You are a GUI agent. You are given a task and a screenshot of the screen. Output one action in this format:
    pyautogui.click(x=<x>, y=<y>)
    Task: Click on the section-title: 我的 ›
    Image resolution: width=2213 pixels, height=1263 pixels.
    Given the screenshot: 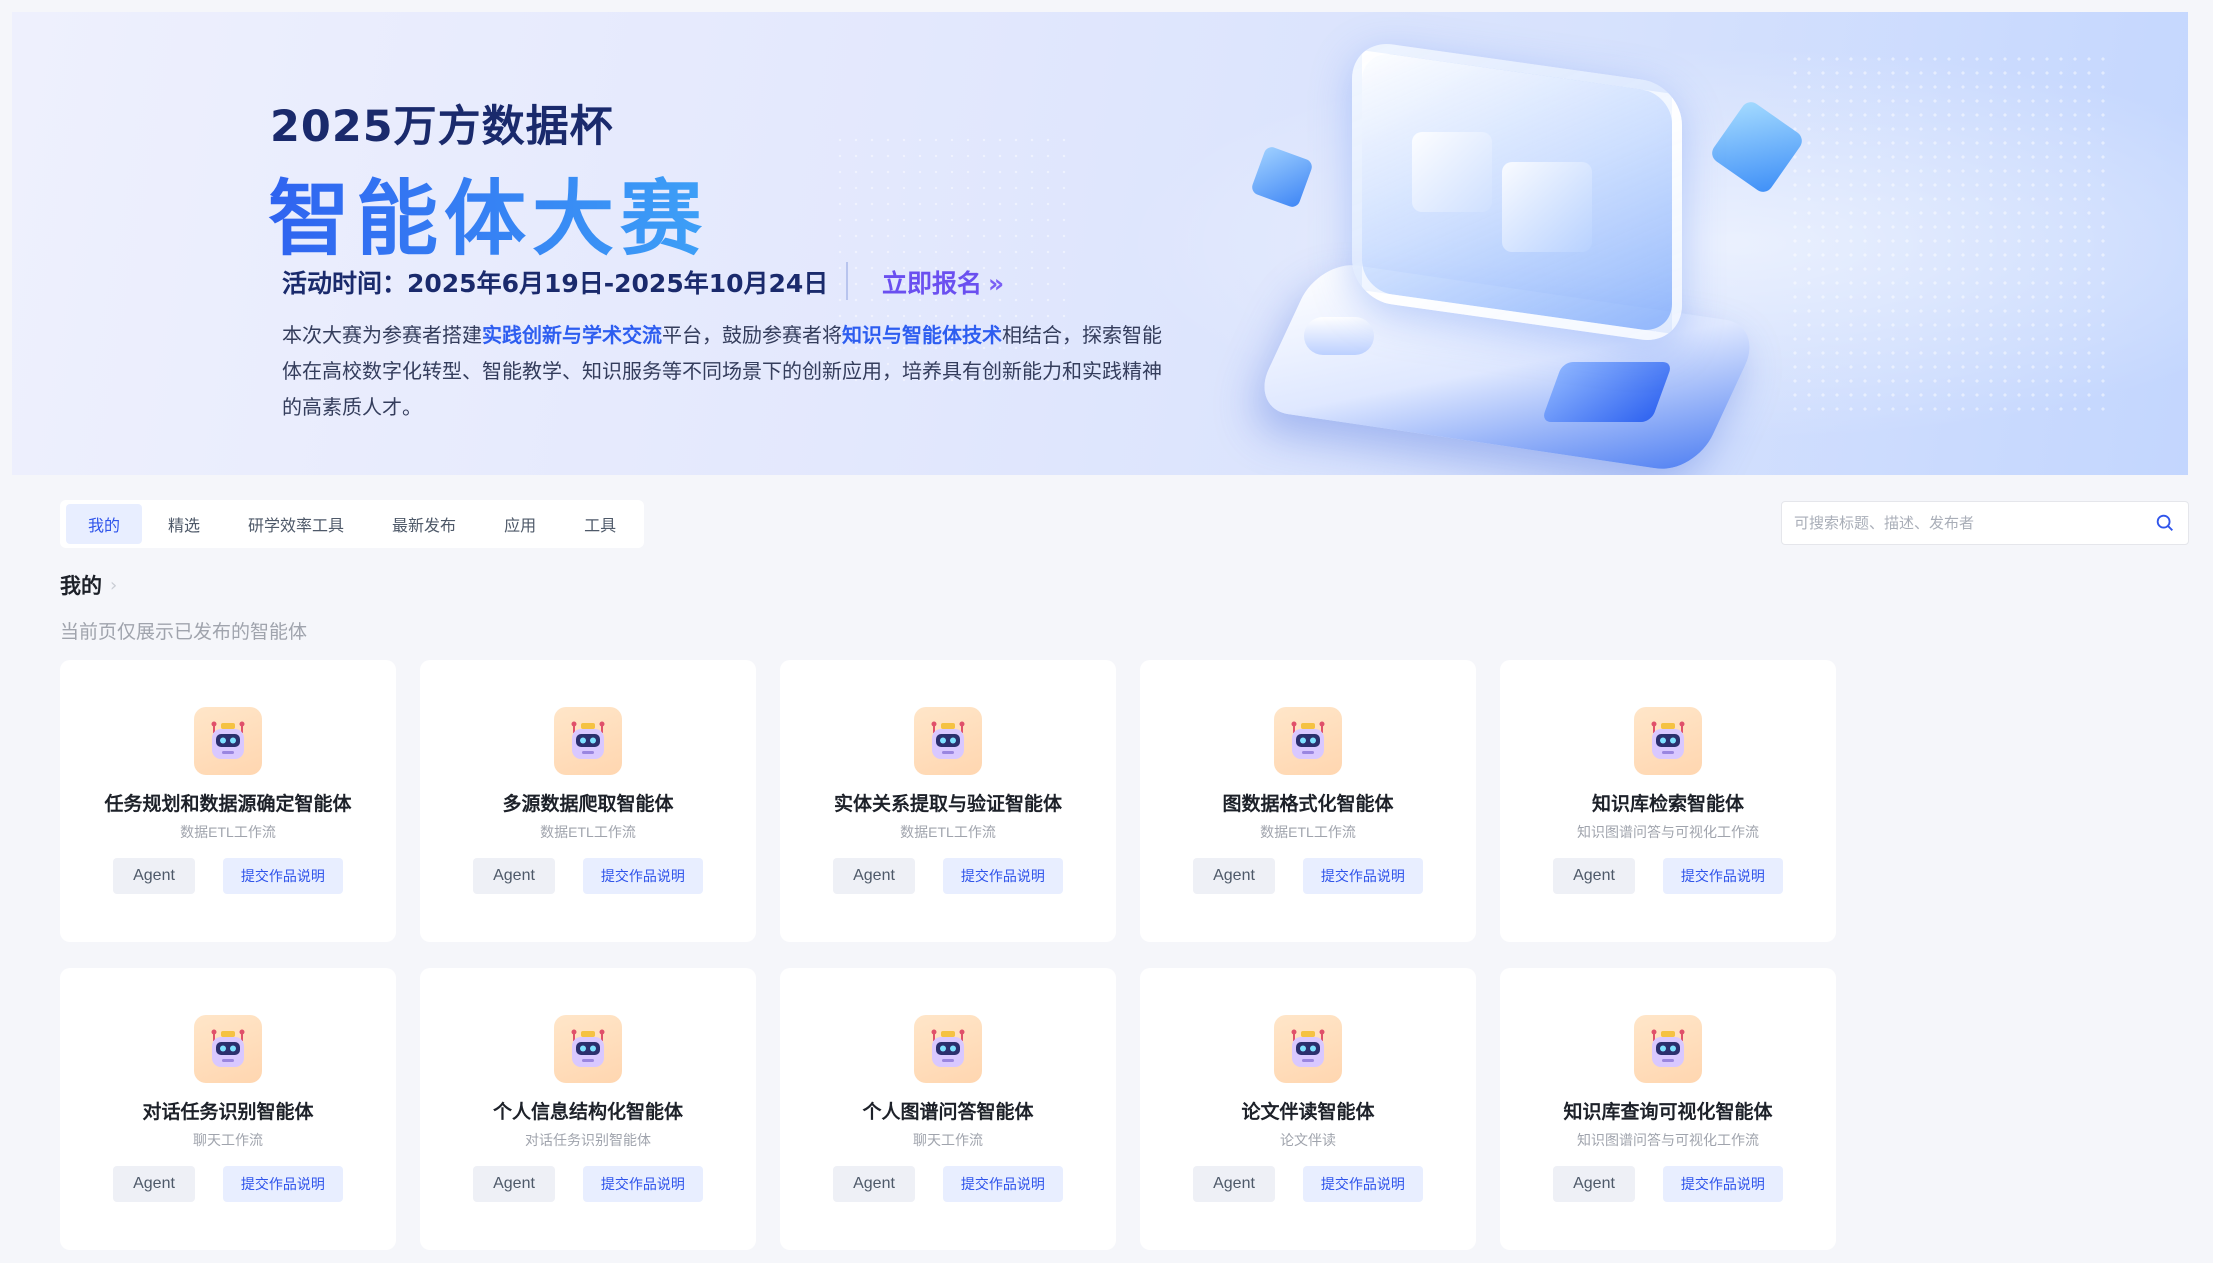 What is the action you would take?
    pyautogui.click(x=88, y=585)
    